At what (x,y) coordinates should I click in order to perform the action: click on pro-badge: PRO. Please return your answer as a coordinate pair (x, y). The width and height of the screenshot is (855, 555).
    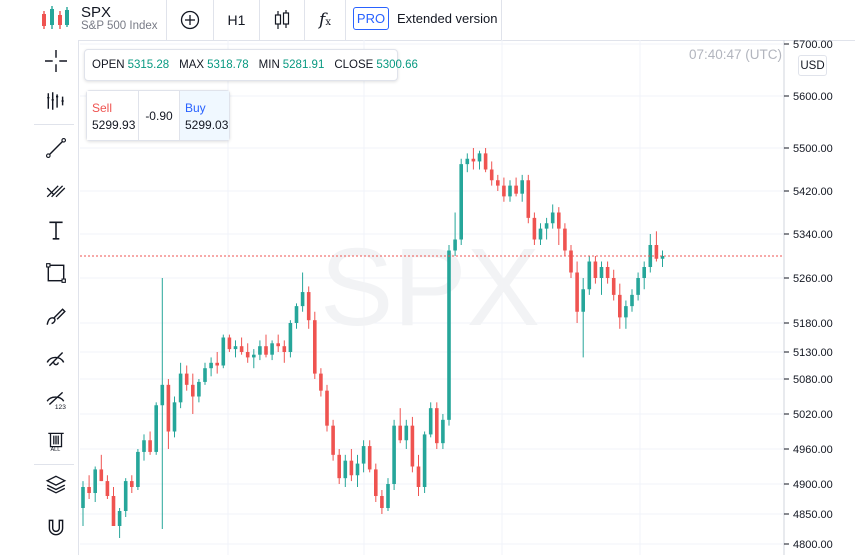
    Looking at the image, I should click on (371, 18).